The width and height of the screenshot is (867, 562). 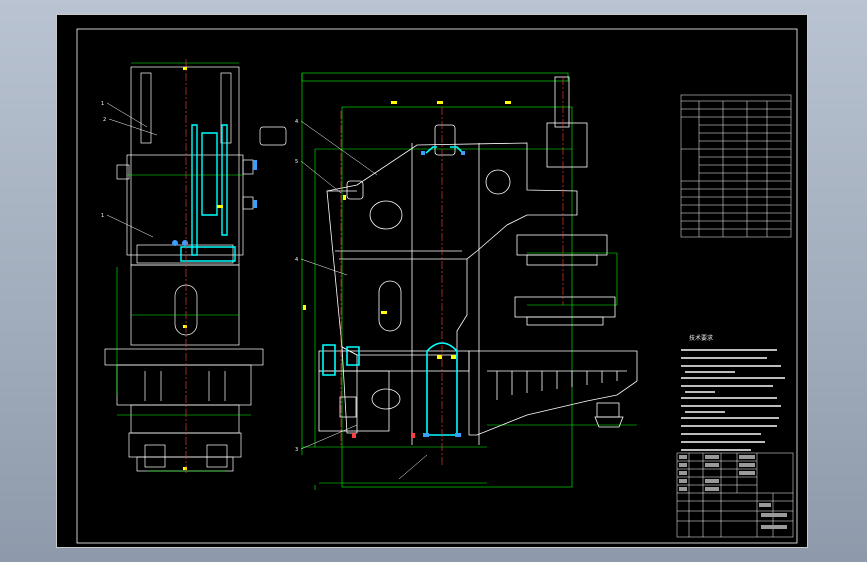 What do you see at coordinates (296, 122) in the screenshot?
I see `balloon-front-1: 4` at bounding box center [296, 122].